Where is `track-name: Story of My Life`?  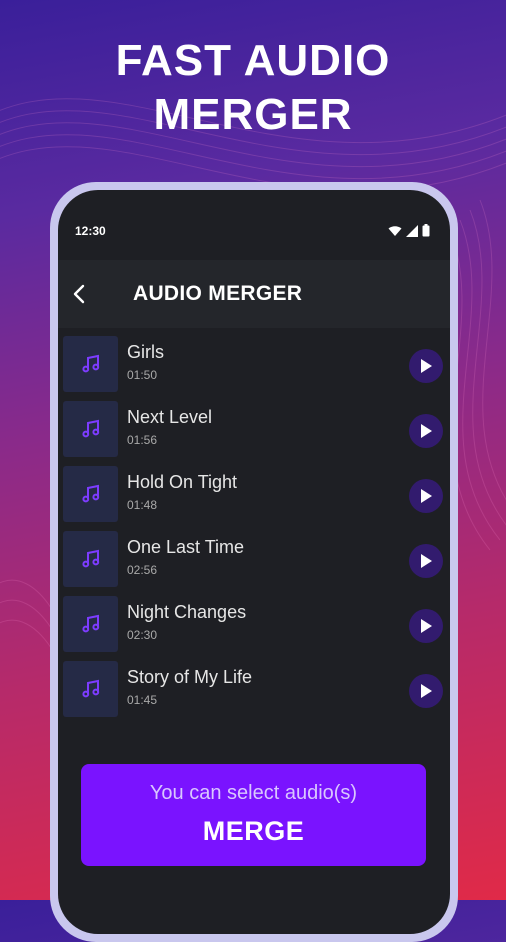 track-name: Story of My Life is located at coordinates (190, 677).